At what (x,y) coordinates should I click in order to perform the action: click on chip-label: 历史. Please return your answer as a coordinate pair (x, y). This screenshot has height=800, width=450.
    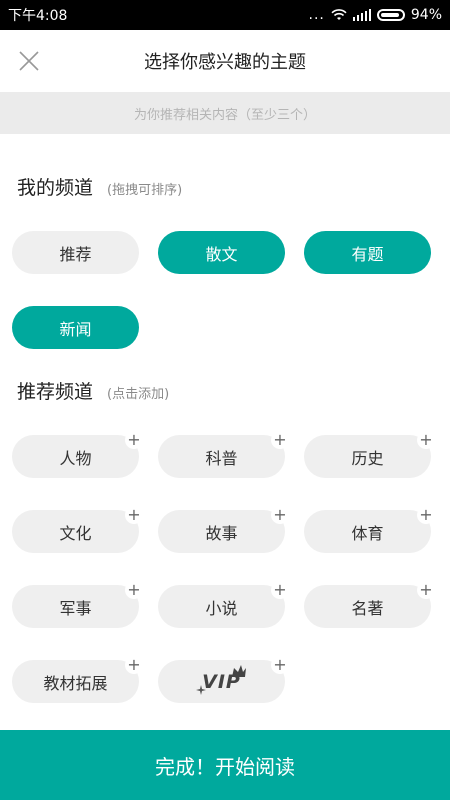
    Looking at the image, I should click on (367, 458).